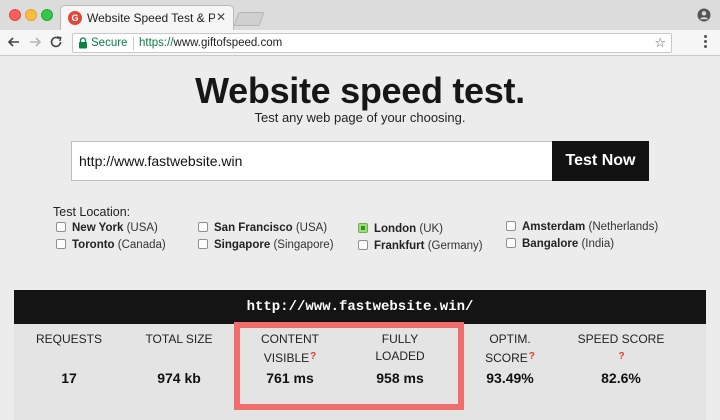 Image resolution: width=720 pixels, height=420 pixels. What do you see at coordinates (179, 339) in the screenshot?
I see `metric-label-line1: TOTAL SIZE` at bounding box center [179, 339].